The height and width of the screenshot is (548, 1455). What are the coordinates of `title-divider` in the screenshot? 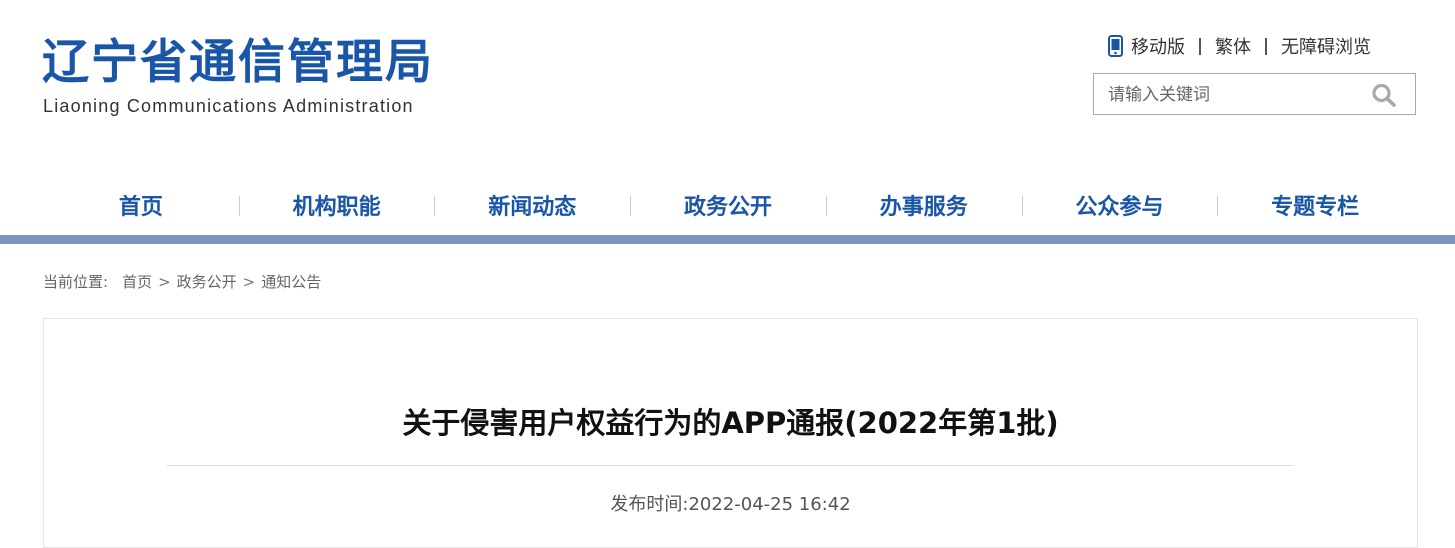 It's located at (730, 465).